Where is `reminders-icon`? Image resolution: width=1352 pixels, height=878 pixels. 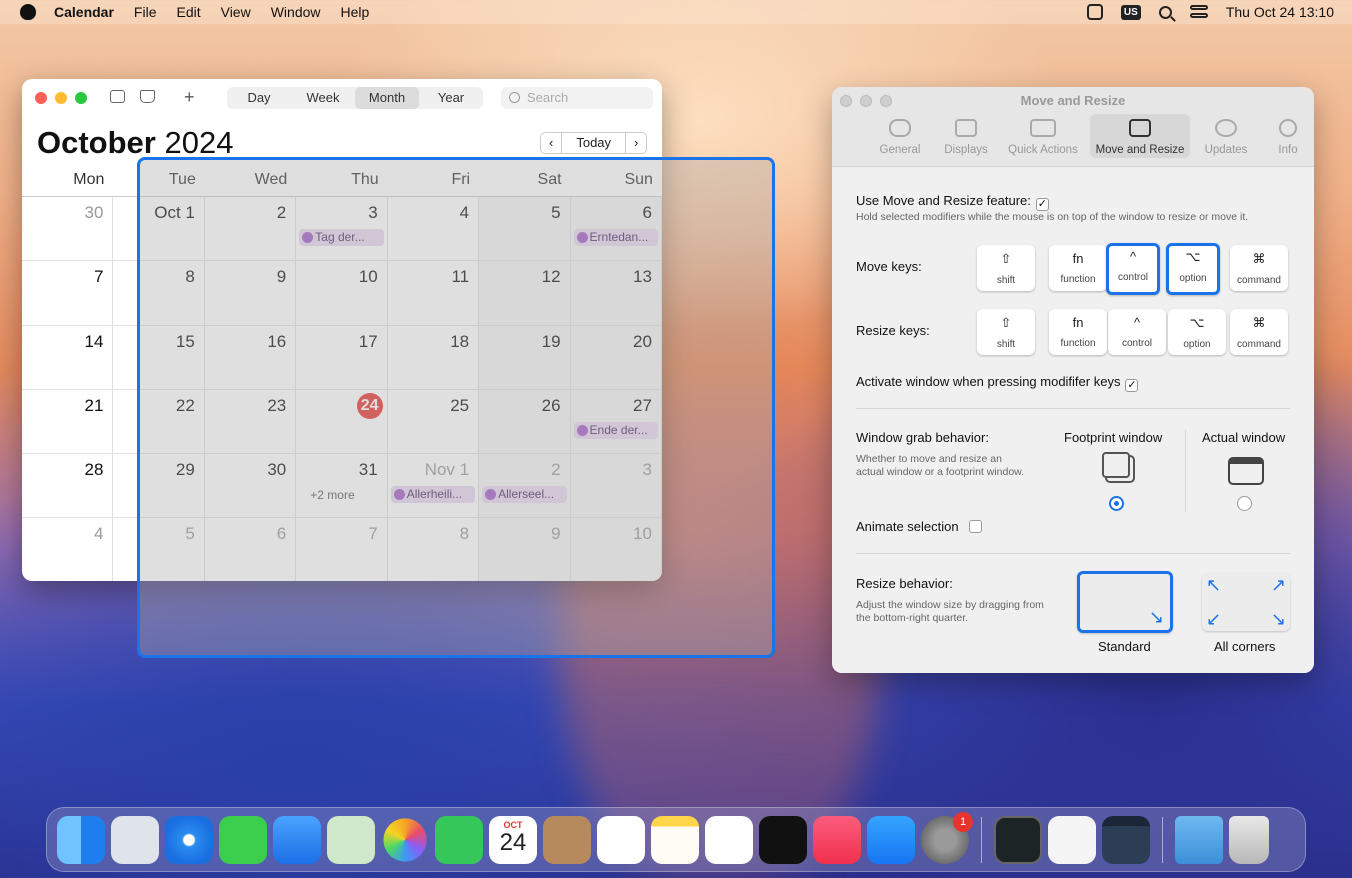 reminders-icon is located at coordinates (621, 839).